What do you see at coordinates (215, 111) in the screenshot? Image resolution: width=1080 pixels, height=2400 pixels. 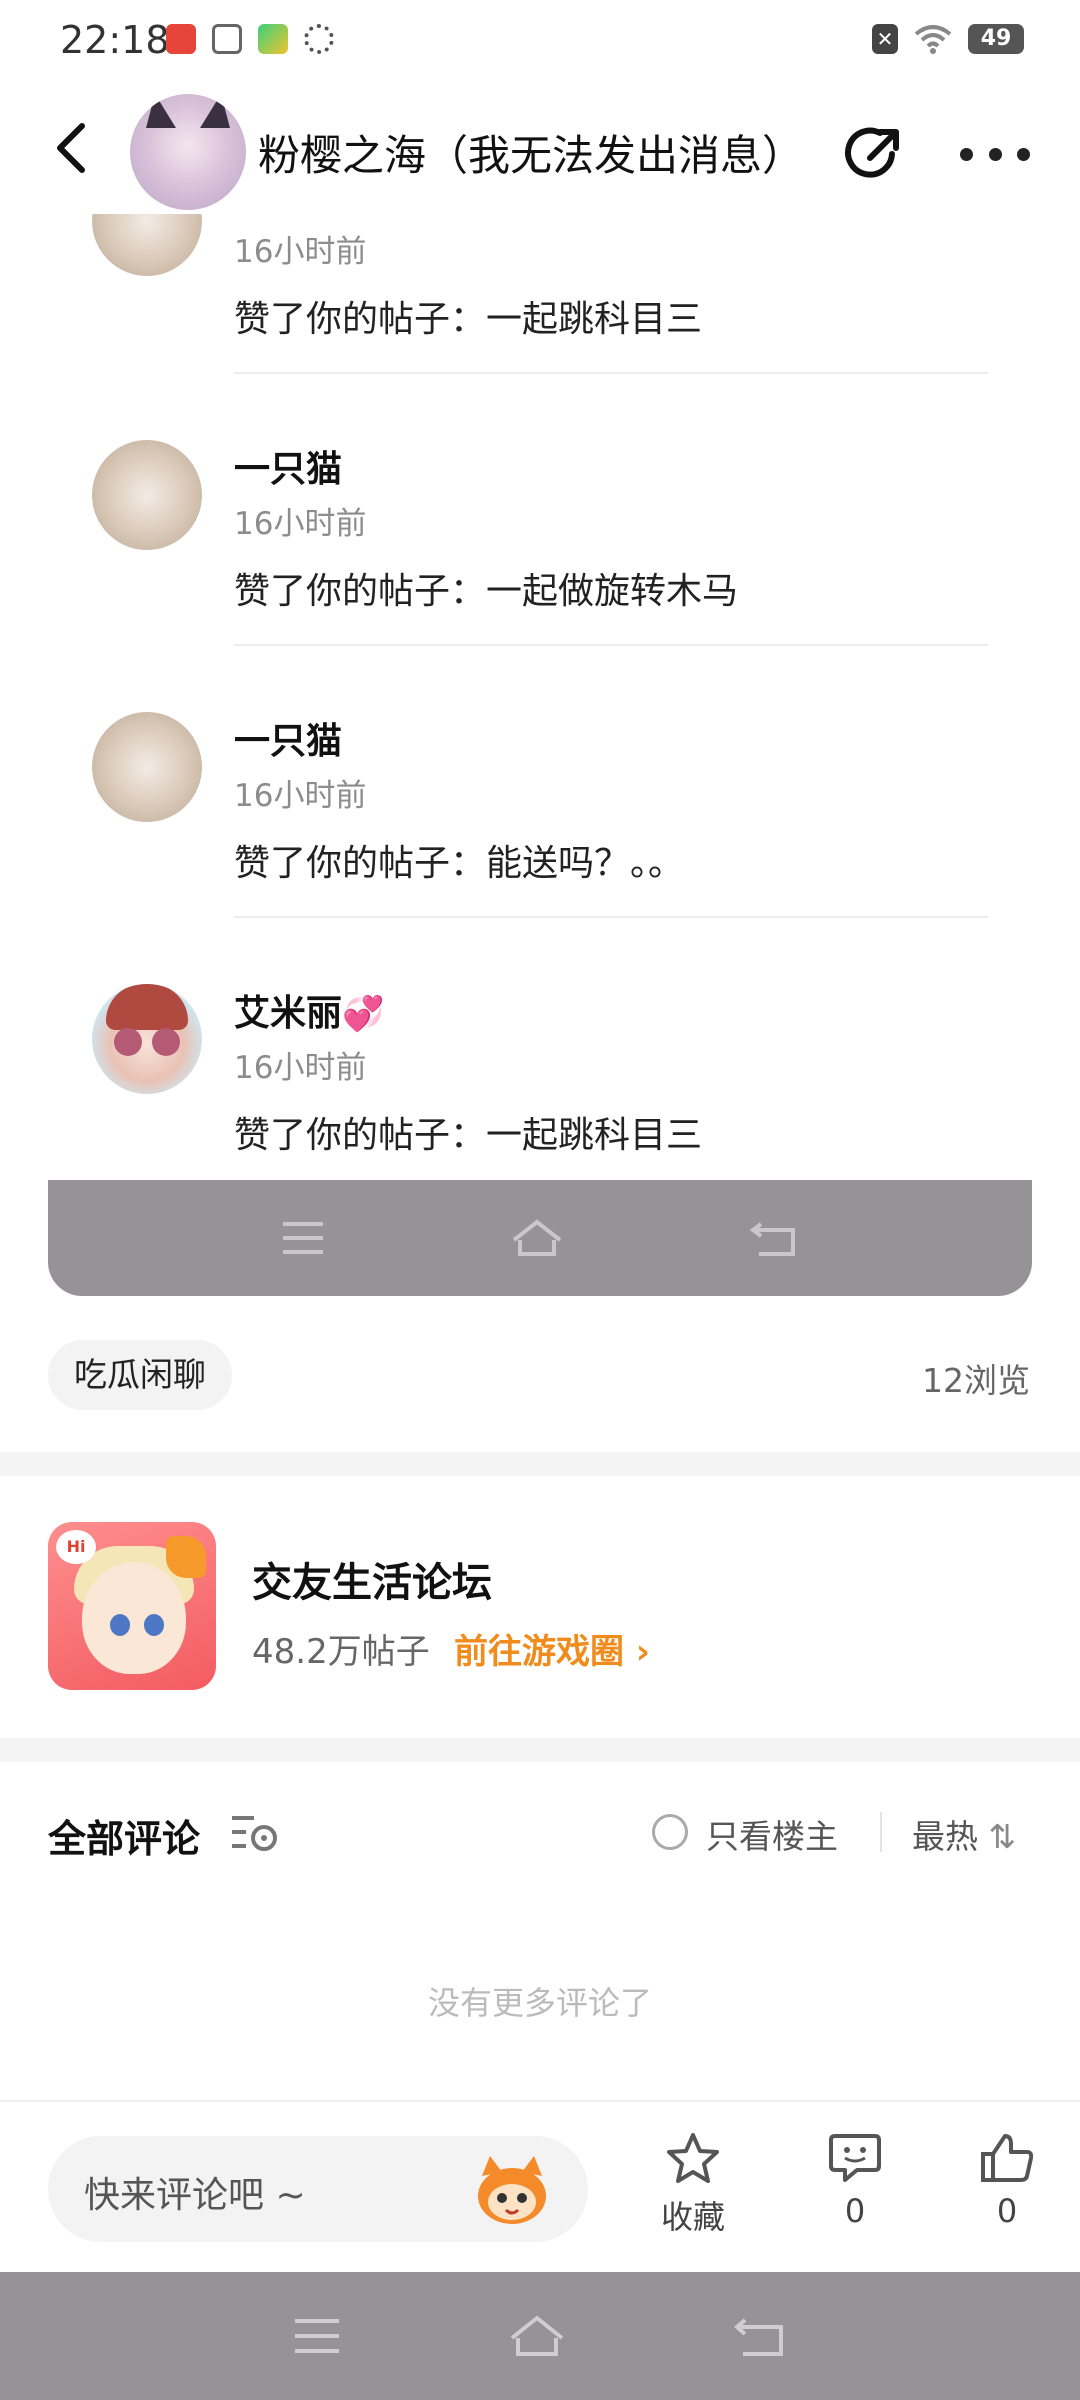 I see `cat-ear-right` at bounding box center [215, 111].